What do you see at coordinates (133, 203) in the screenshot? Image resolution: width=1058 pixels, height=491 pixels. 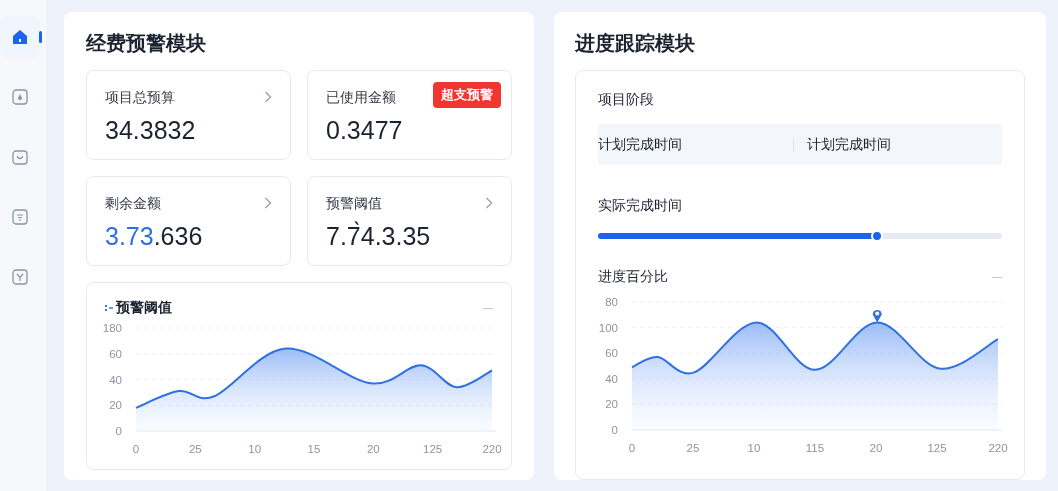 I see `stat-label: 剩余金额` at bounding box center [133, 203].